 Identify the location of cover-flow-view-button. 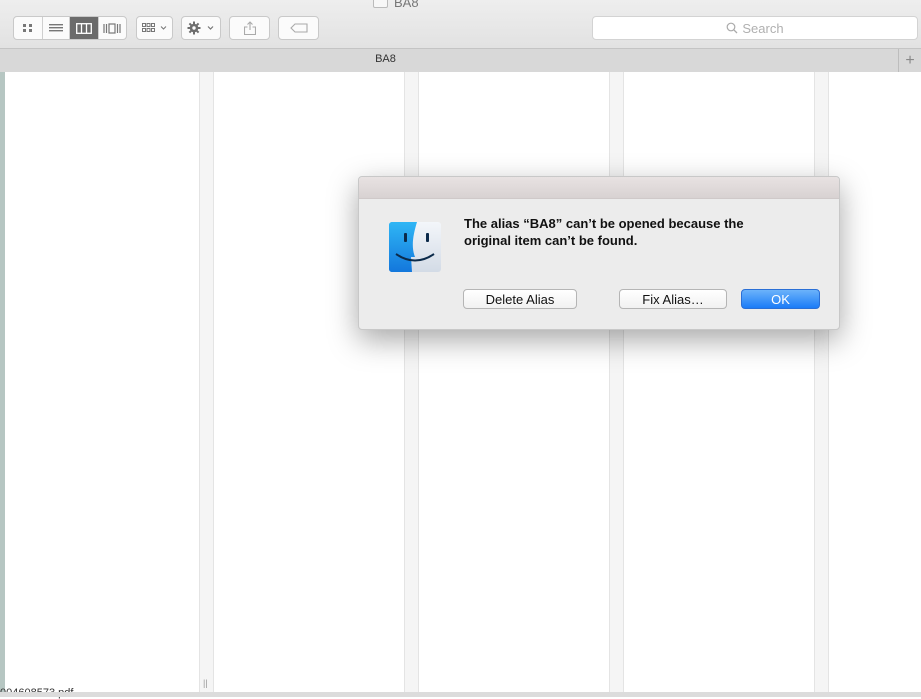
(112, 28).